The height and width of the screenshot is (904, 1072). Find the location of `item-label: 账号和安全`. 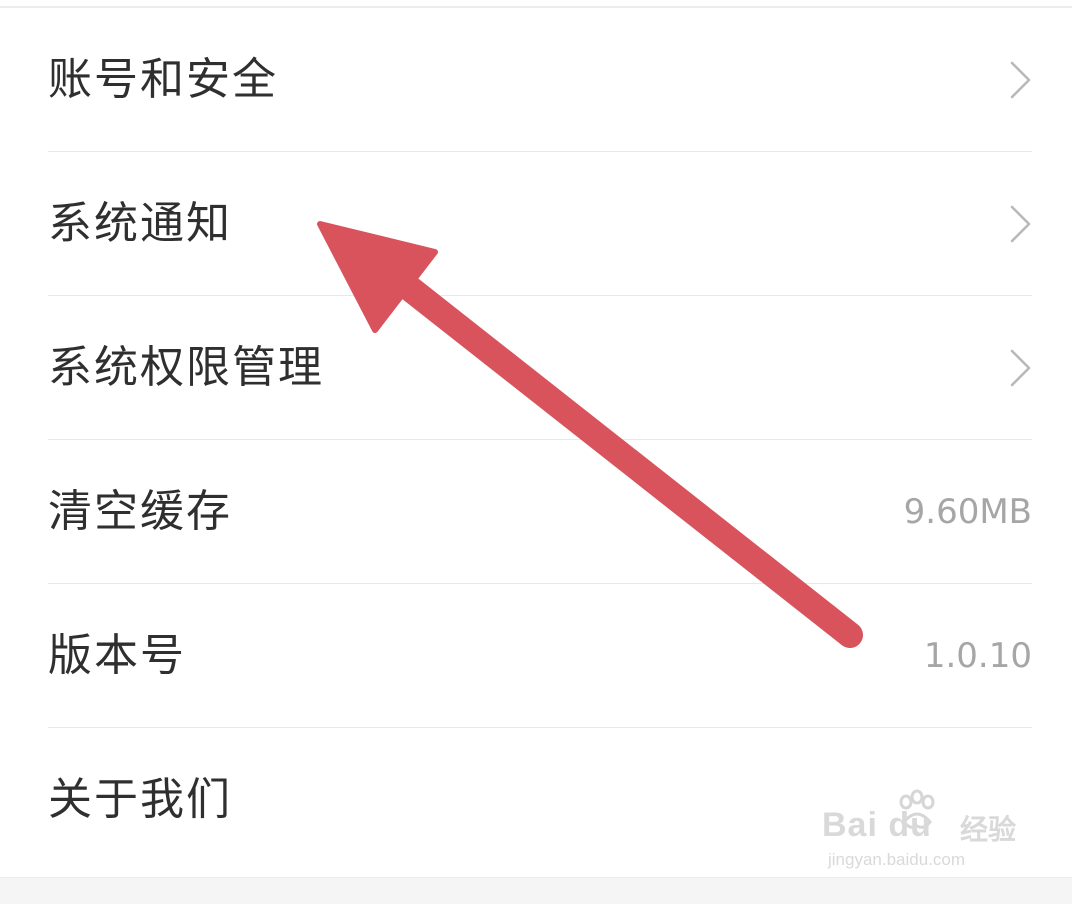

item-label: 账号和安全 is located at coordinates (163, 79).